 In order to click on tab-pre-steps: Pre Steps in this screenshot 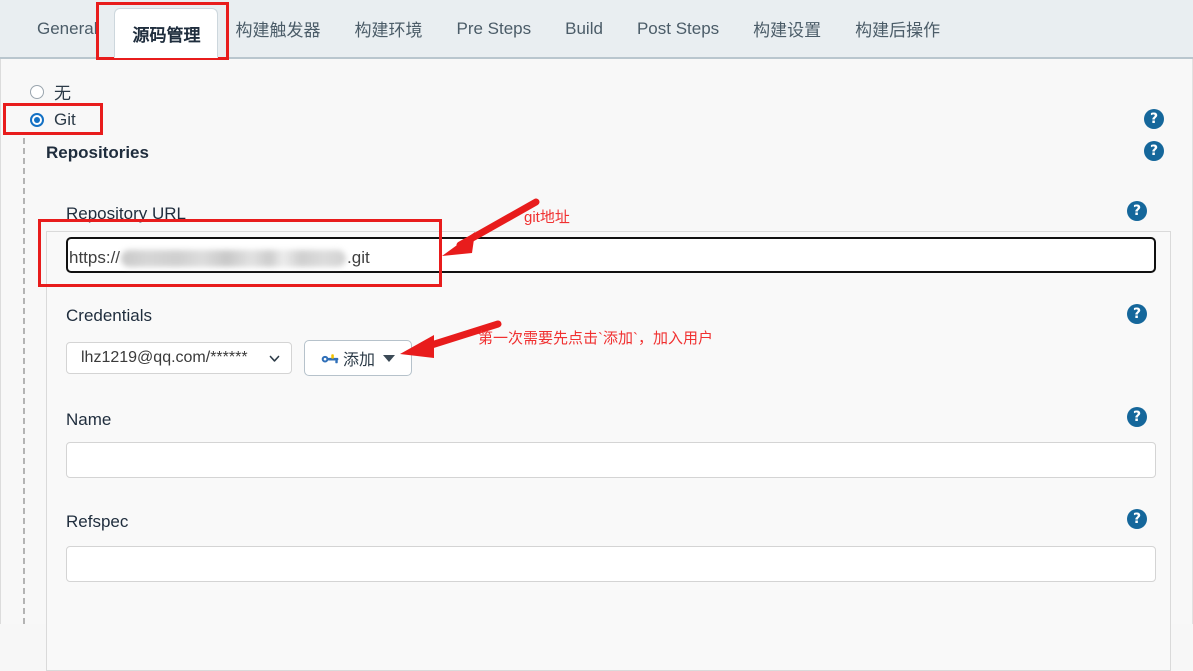, I will do `click(493, 28)`.